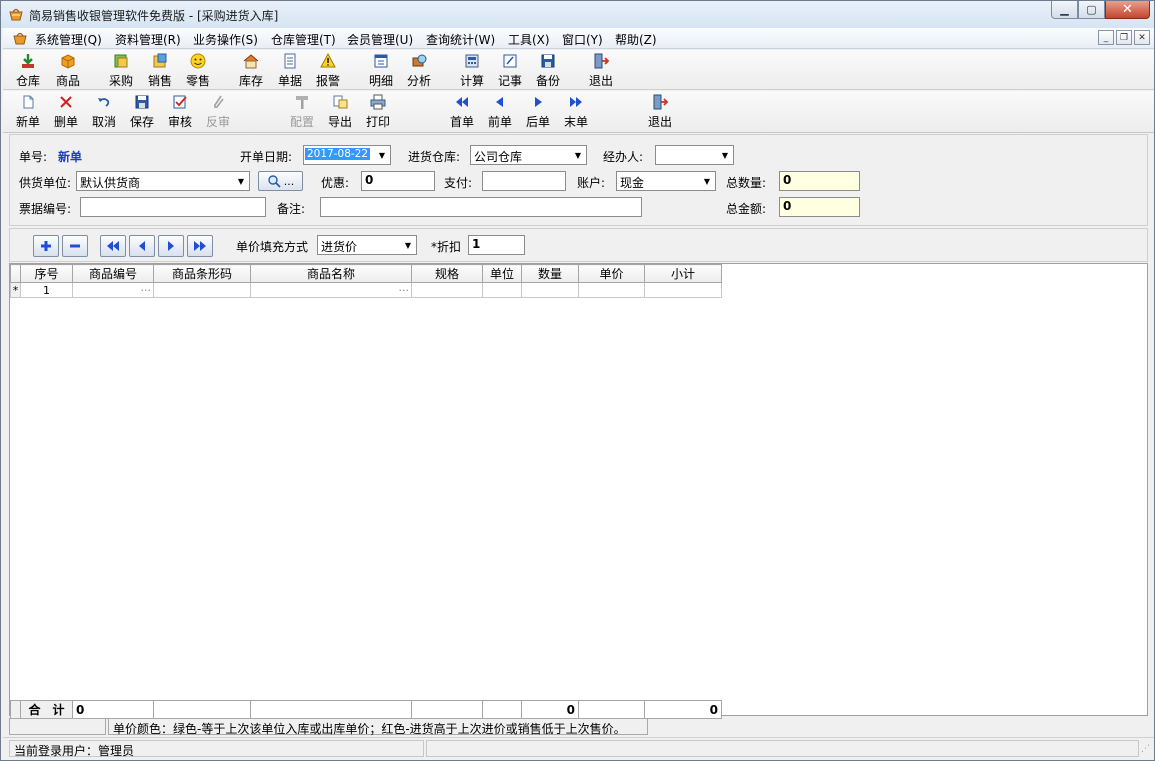 This screenshot has height=761, width=1155. I want to click on table-row: * 1 ··· ···, so click(366, 290).